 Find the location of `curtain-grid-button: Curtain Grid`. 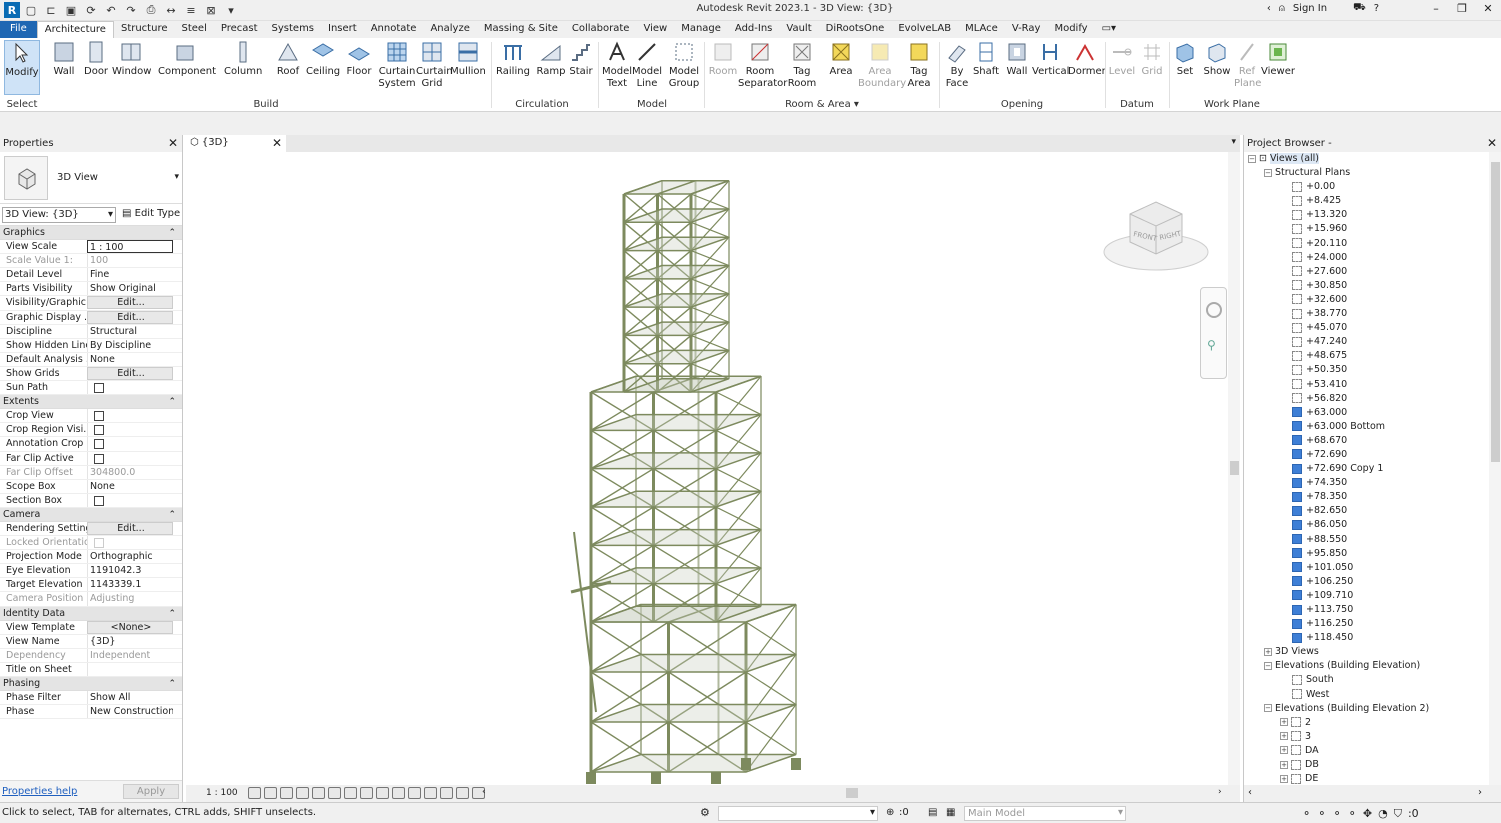

curtain-grid-button: Curtain Grid is located at coordinates (434, 65).